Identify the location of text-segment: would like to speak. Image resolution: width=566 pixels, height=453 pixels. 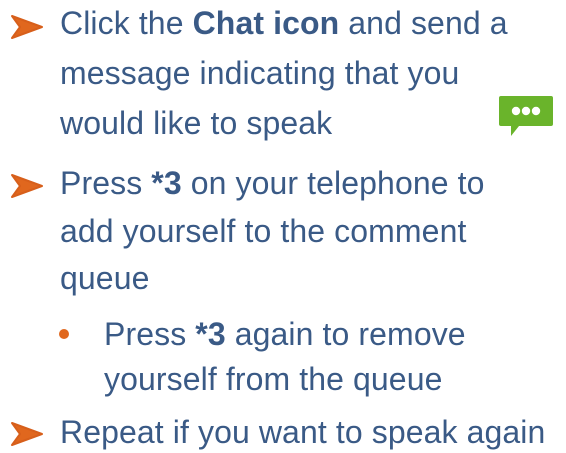
(196, 123).